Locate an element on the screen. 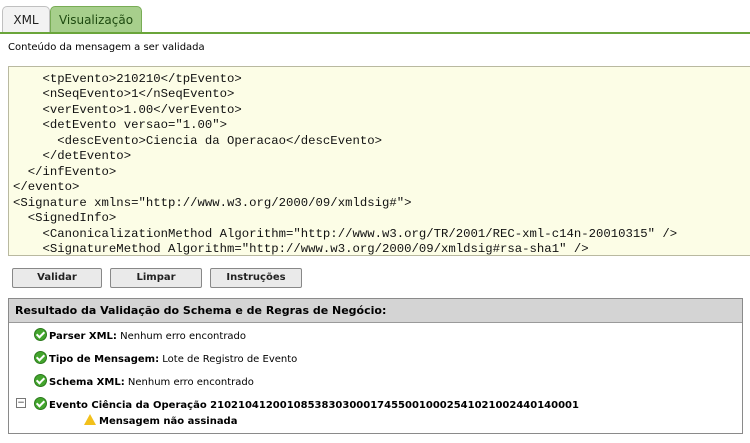 This screenshot has height=443, width=750. result-value: Lote de Registro de Evento is located at coordinates (230, 359).